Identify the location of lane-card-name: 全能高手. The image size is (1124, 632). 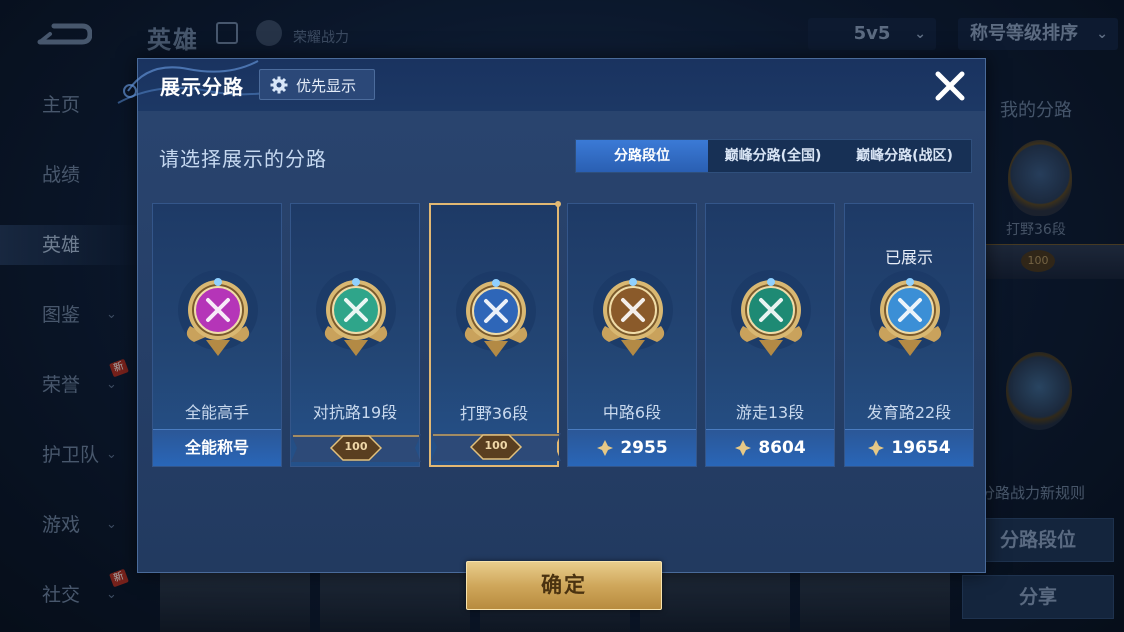
(216, 412).